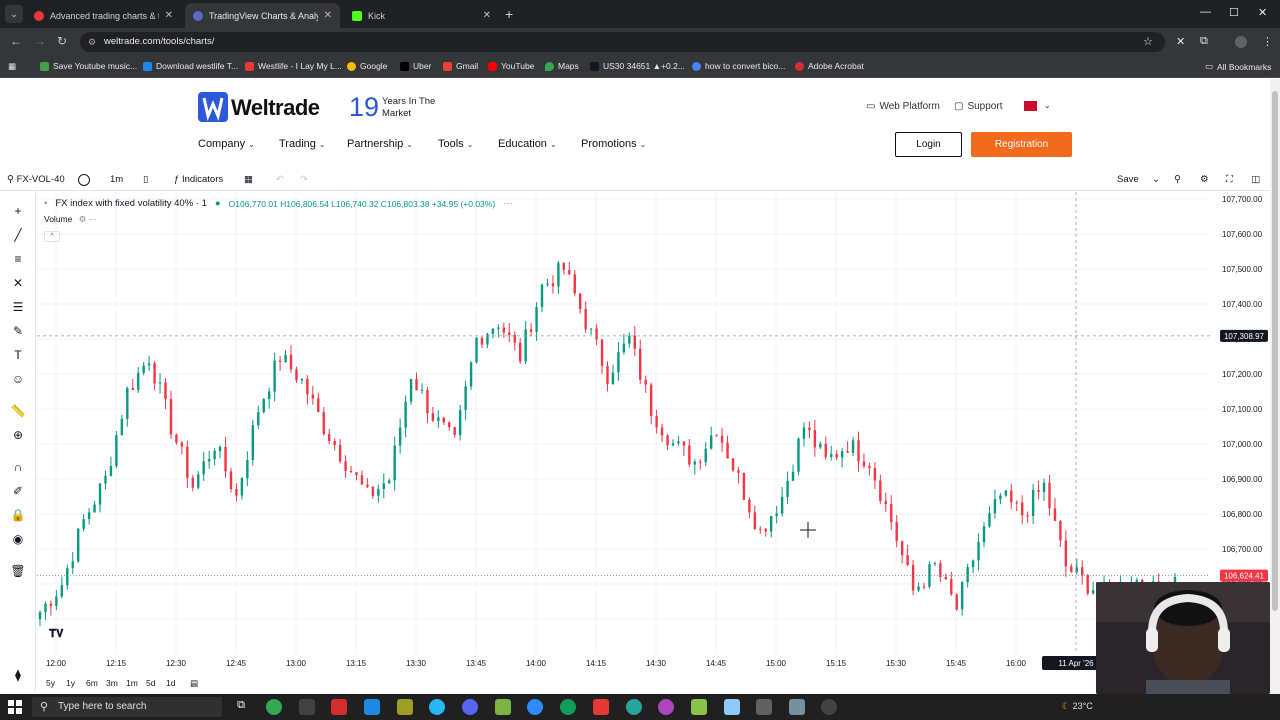 Image resolution: width=1280 pixels, height=720 pixels. What do you see at coordinates (1275, 386) in the screenshot?
I see `page-scrollbar` at bounding box center [1275, 386].